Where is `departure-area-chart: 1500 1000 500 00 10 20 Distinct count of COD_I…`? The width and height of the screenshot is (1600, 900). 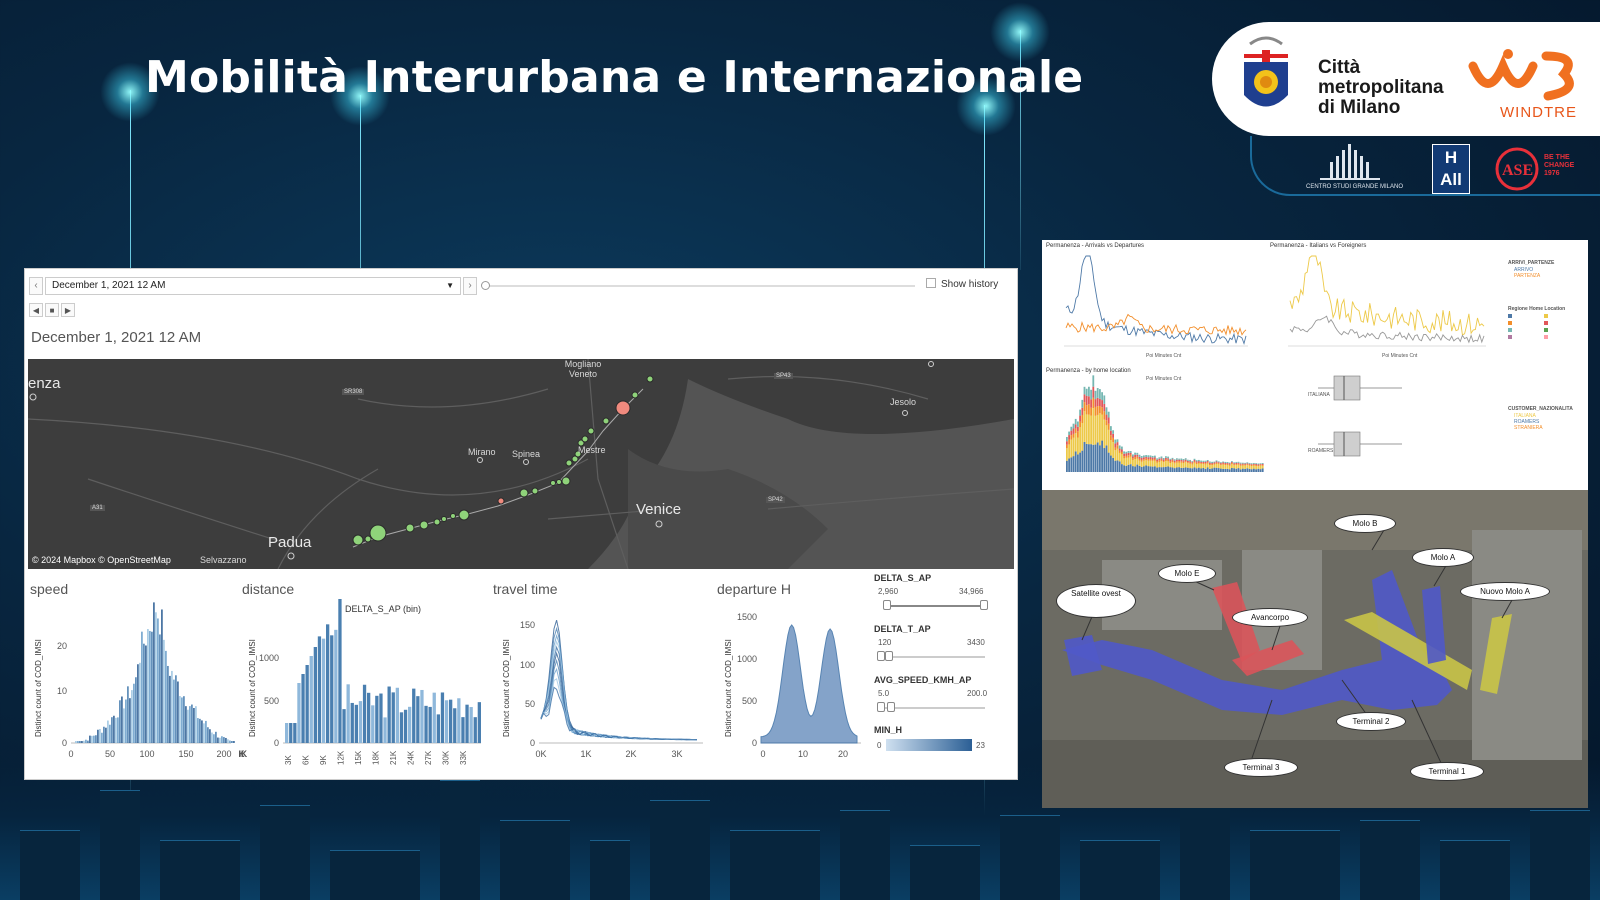
departure-area-chart: 1500 1000 500 00 10 20 Distinct count of COD_I… is located at coordinates (791, 684).